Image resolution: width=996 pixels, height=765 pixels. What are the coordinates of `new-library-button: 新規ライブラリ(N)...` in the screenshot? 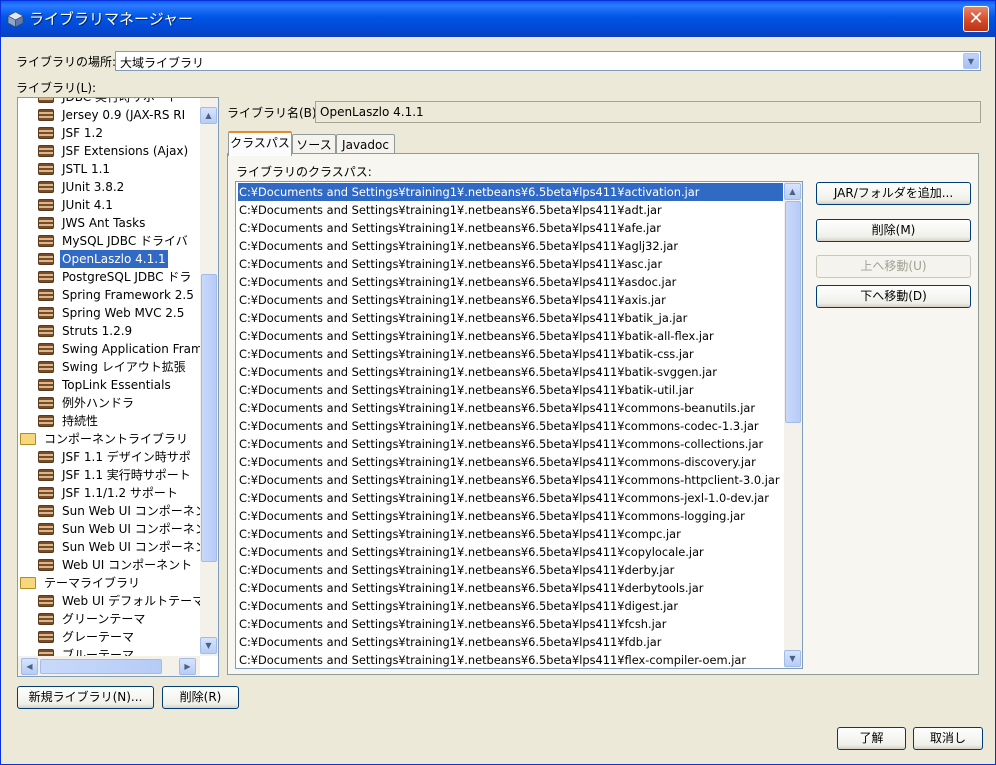 It's located at (85, 697).